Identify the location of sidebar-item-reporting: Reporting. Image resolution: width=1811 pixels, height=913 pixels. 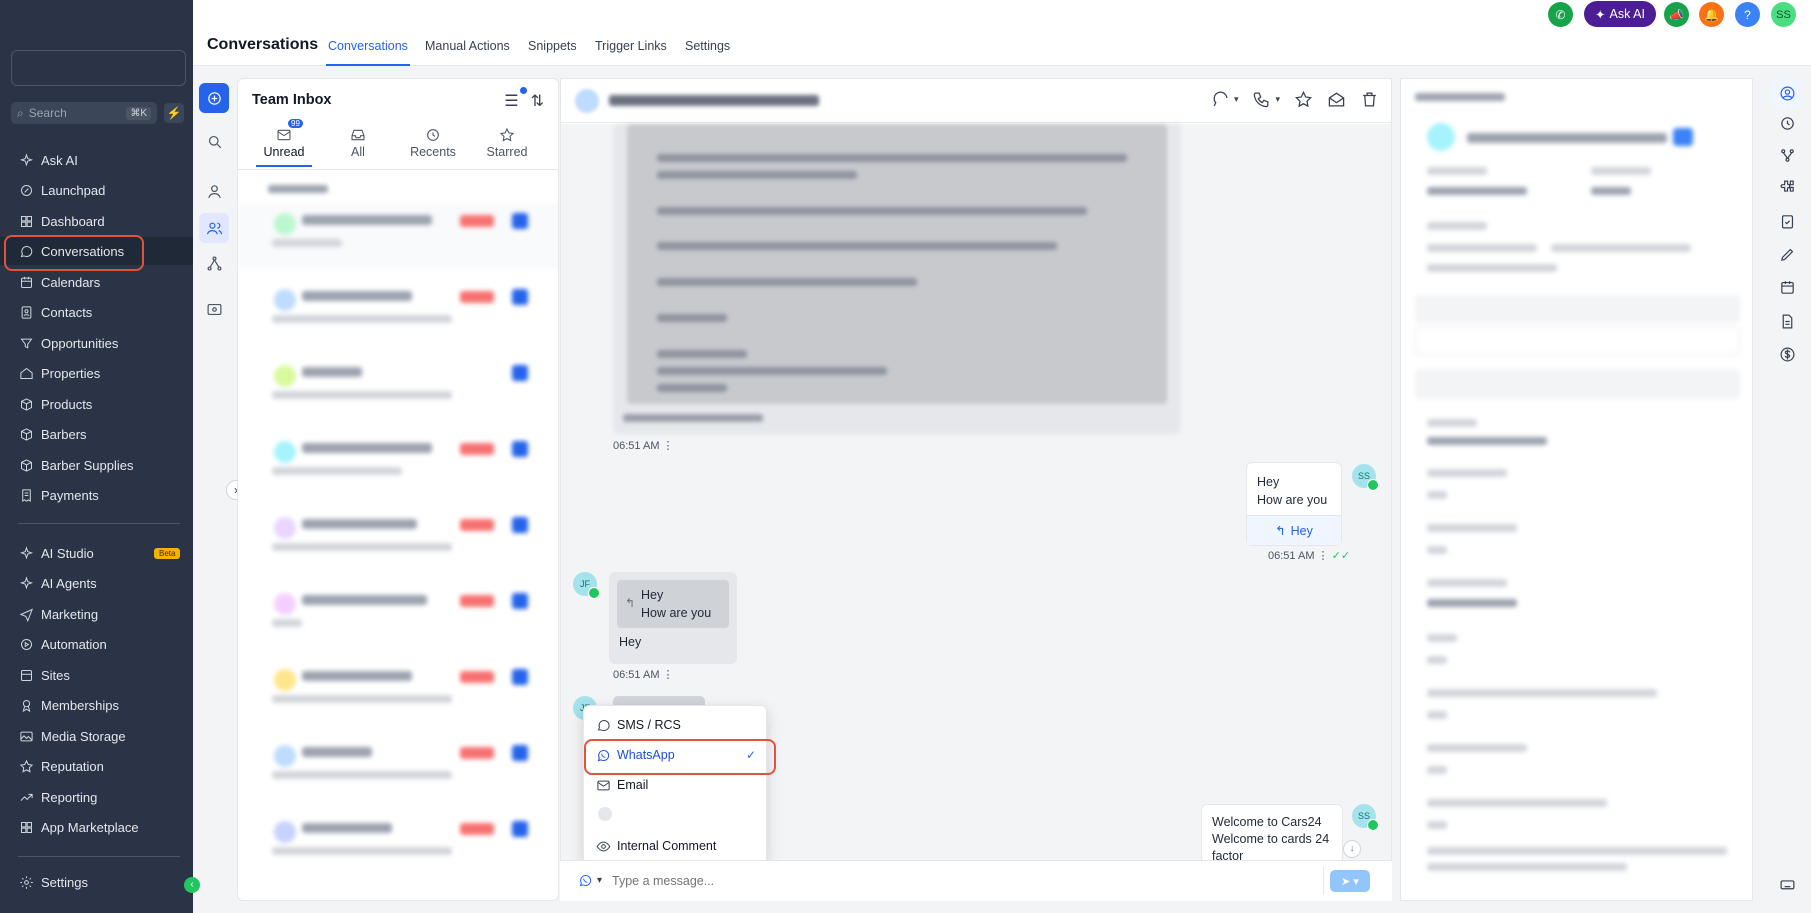
(96, 797).